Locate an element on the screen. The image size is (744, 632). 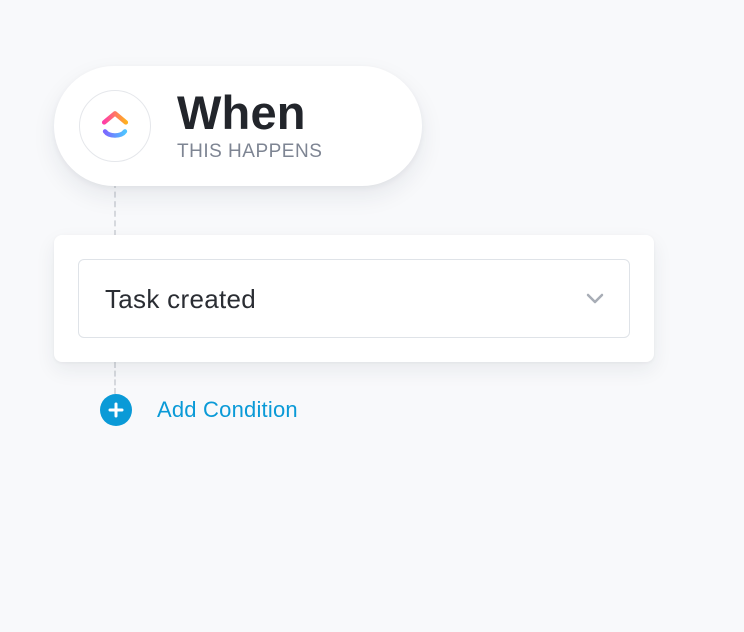
trigger-text-group: When THIS HAPPENS is located at coordinates (249, 126).